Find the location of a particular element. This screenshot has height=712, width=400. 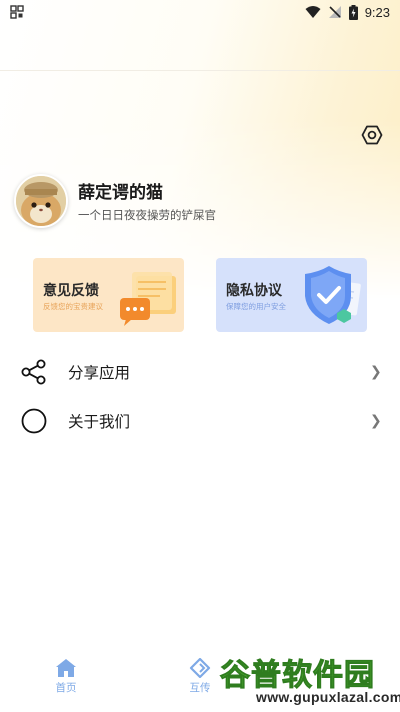

nav-item-transfer: 互传 is located at coordinates (200, 676).